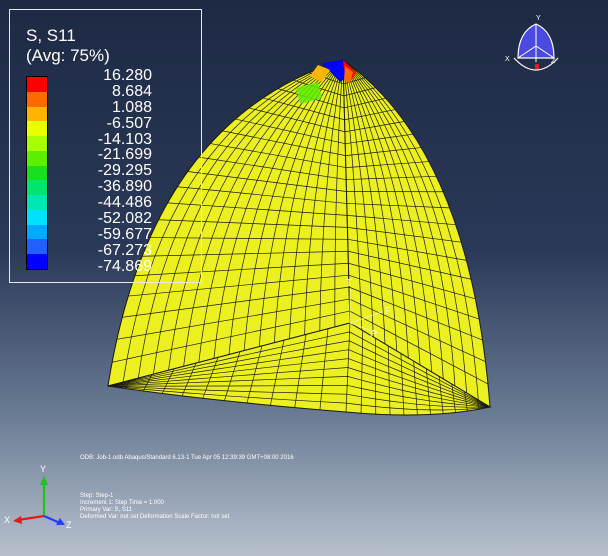  I want to click on legend-value: -67.273, so click(124, 250).